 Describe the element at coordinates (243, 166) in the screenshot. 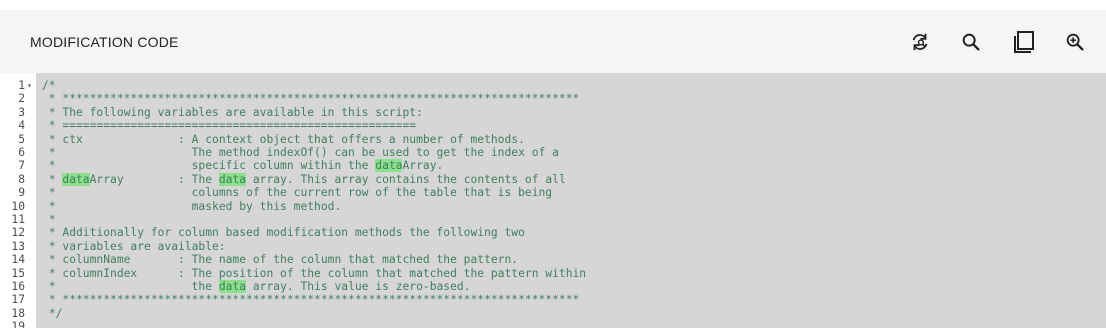

I see `code-text: * specific column within the dataArray.` at that location.